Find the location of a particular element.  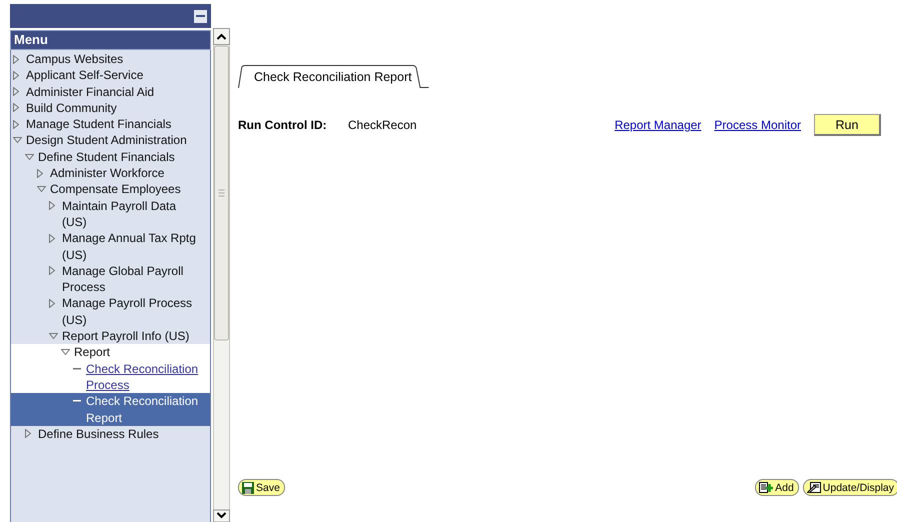

menu-item: Maintain Payroll Data (US) is located at coordinates (131, 214).